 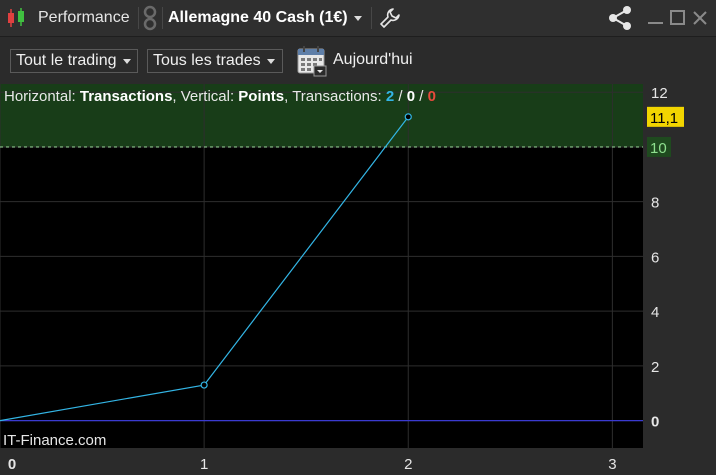 What do you see at coordinates (12, 464) in the screenshot?
I see `x-tick-label: 0` at bounding box center [12, 464].